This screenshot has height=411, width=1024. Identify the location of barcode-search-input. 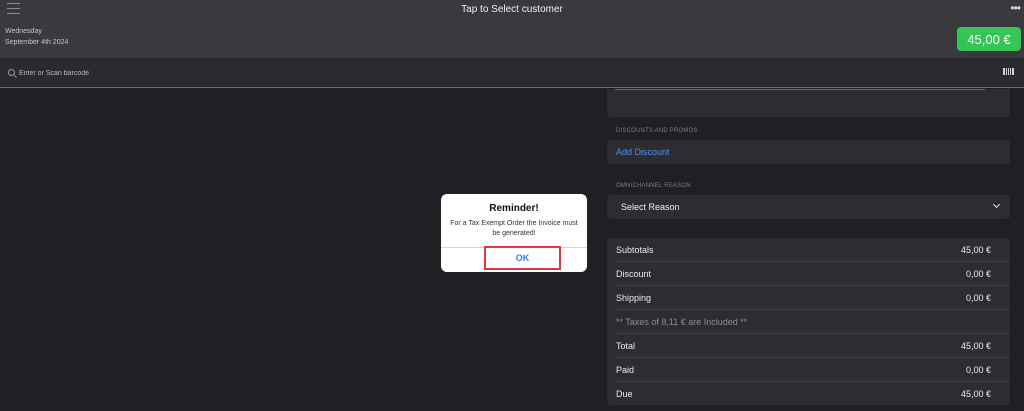
(169, 73).